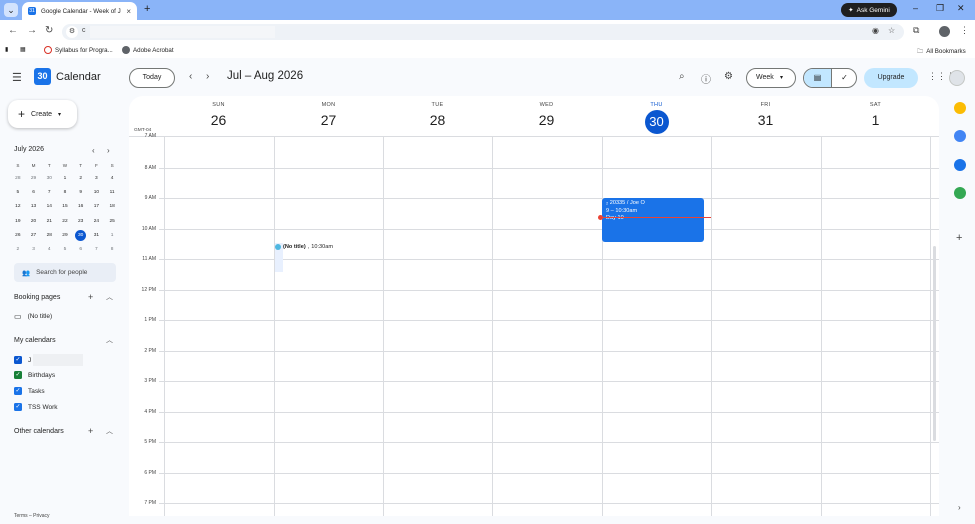 The height and width of the screenshot is (524, 975). Describe the element at coordinates (17, 77) in the screenshot. I see `main-menu-icon: ☰` at that location.